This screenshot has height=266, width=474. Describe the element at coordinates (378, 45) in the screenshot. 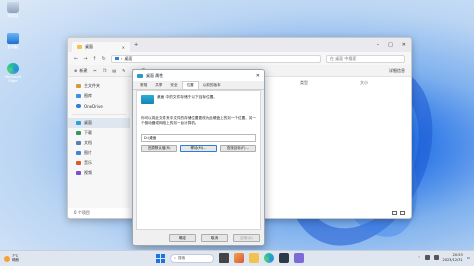

I see `minimize-button: –` at that location.